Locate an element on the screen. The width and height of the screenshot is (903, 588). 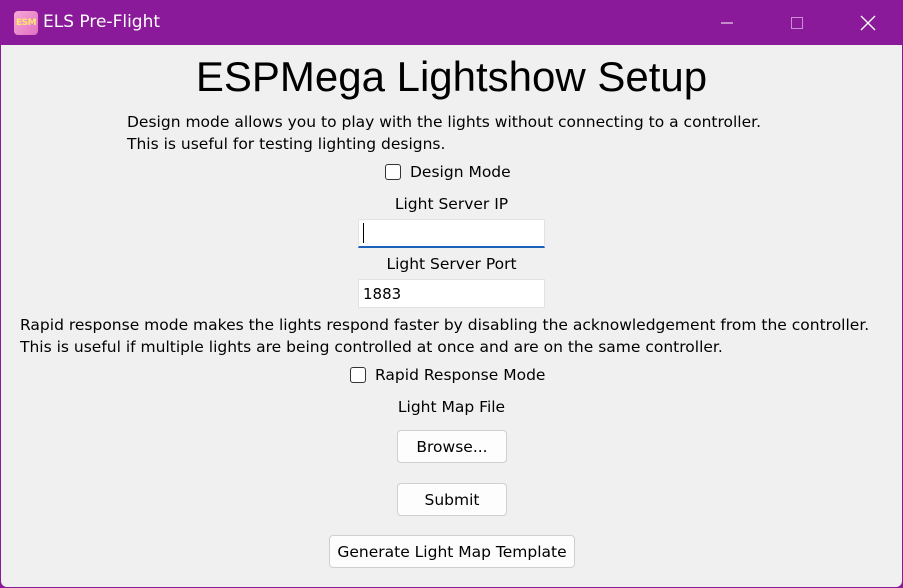
page-title: ESPMega Lightshow Setup is located at coordinates (451, 76).